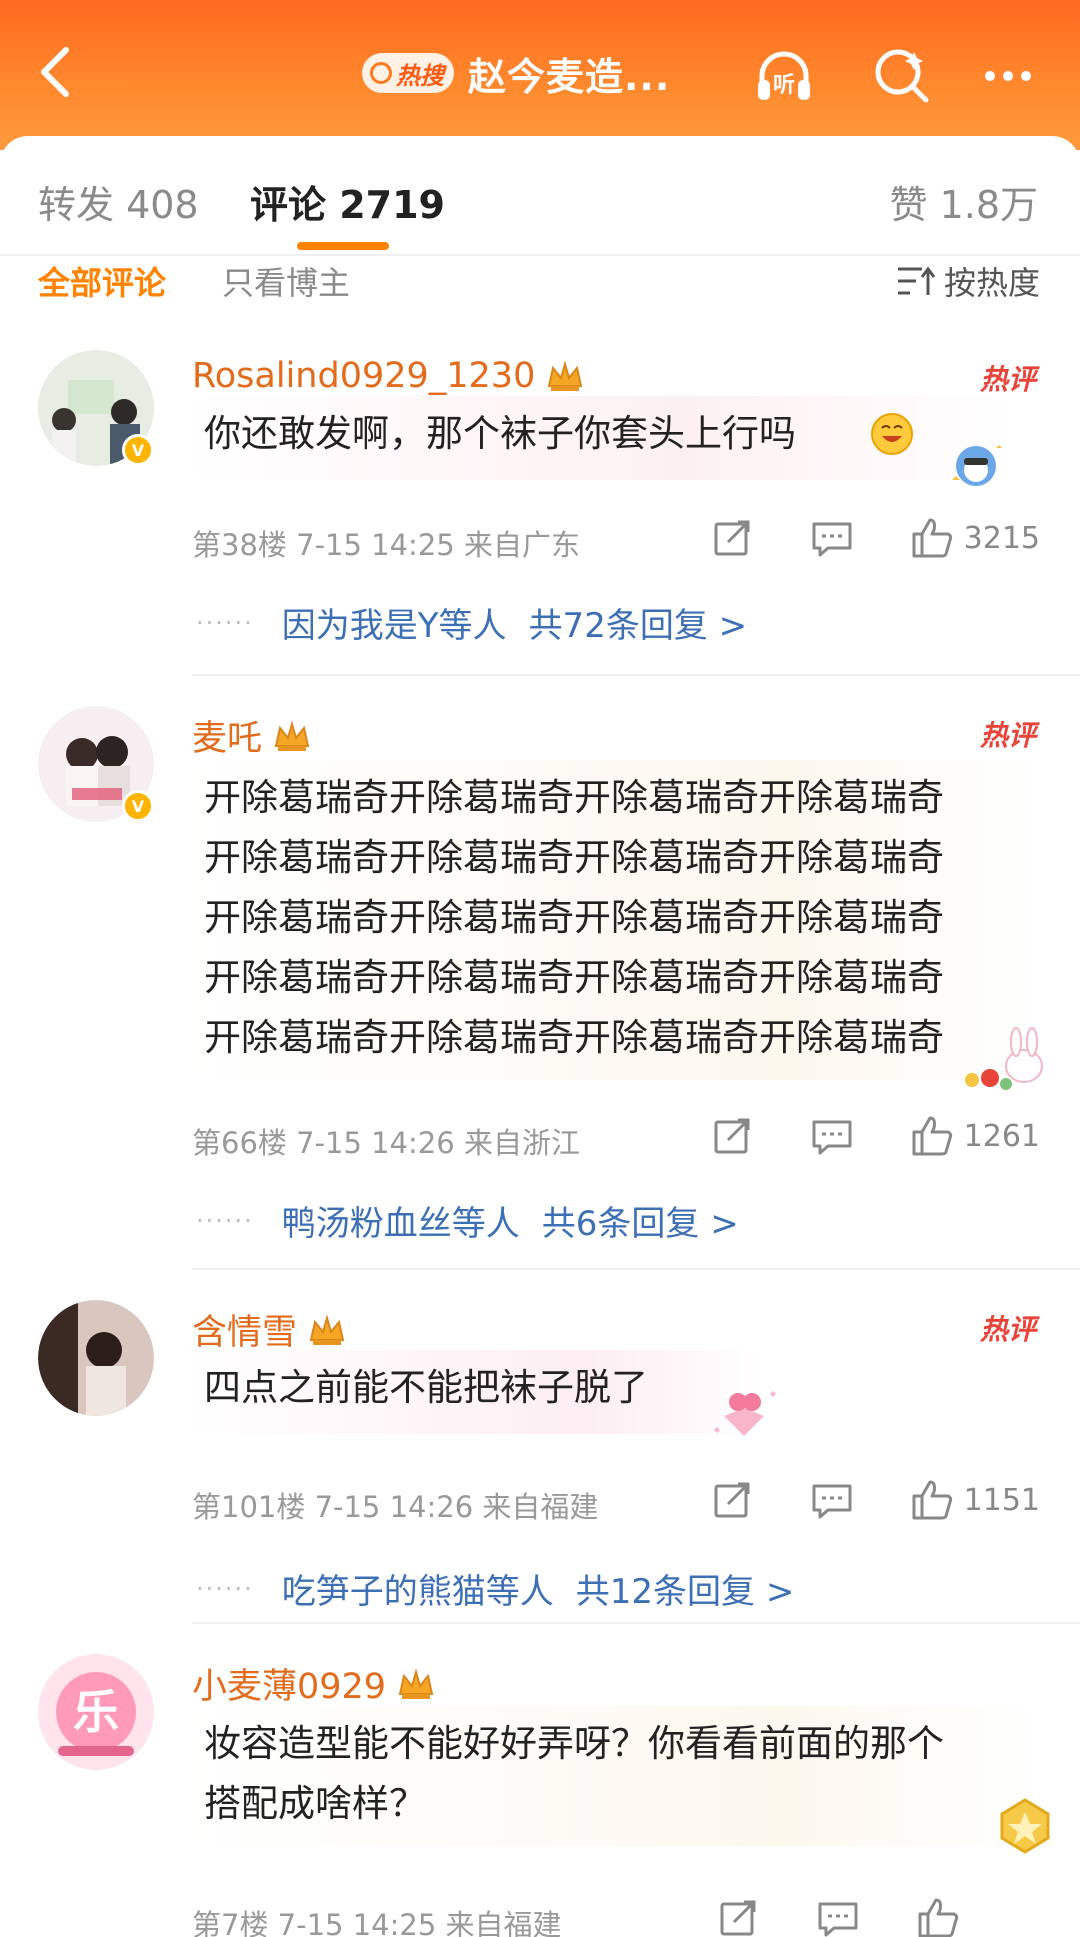 This screenshot has width=1080, height=1937. I want to click on sort-by-hot-button: 按热度, so click(968, 281).